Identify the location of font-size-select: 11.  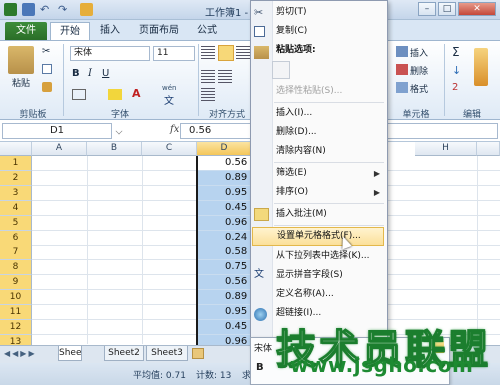
(174, 53).